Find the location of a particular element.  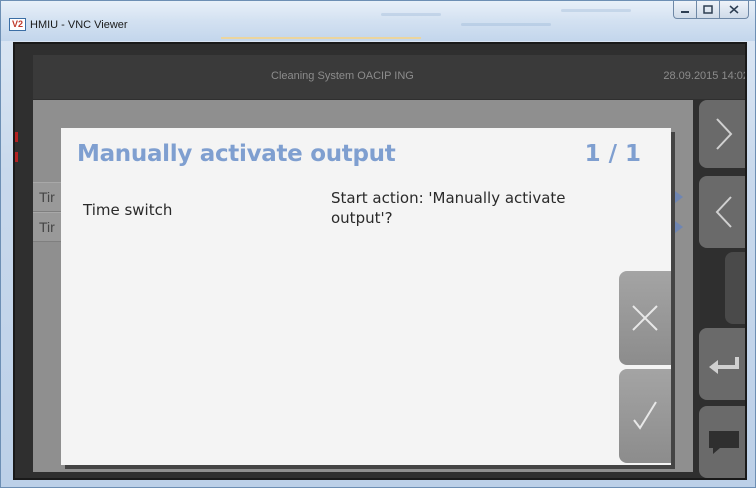

vnc-app-icon: V2 is located at coordinates (17, 24).